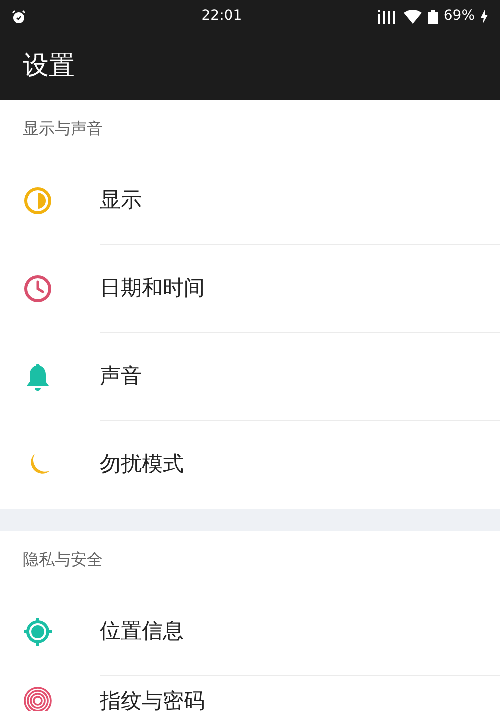 The height and width of the screenshot is (711, 500). What do you see at coordinates (250, 377) in the screenshot?
I see `settings-item: 声音` at bounding box center [250, 377].